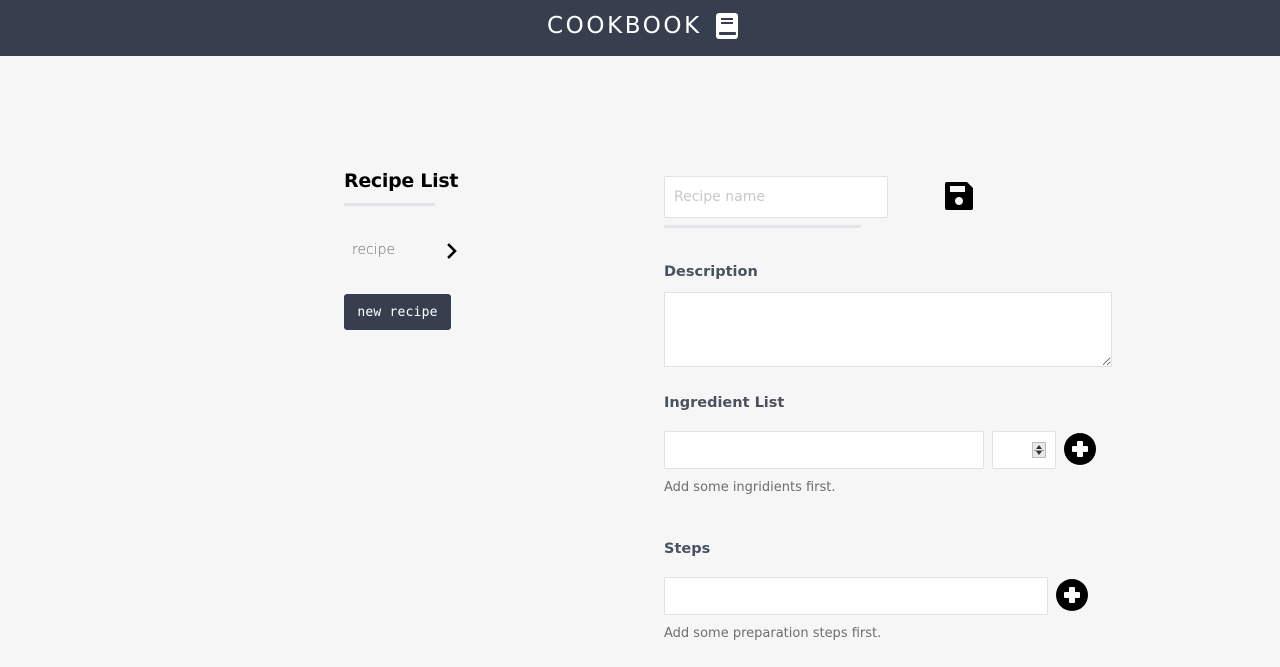 Image resolution: width=1280 pixels, height=667 pixels. I want to click on description-textarea, so click(888, 329).